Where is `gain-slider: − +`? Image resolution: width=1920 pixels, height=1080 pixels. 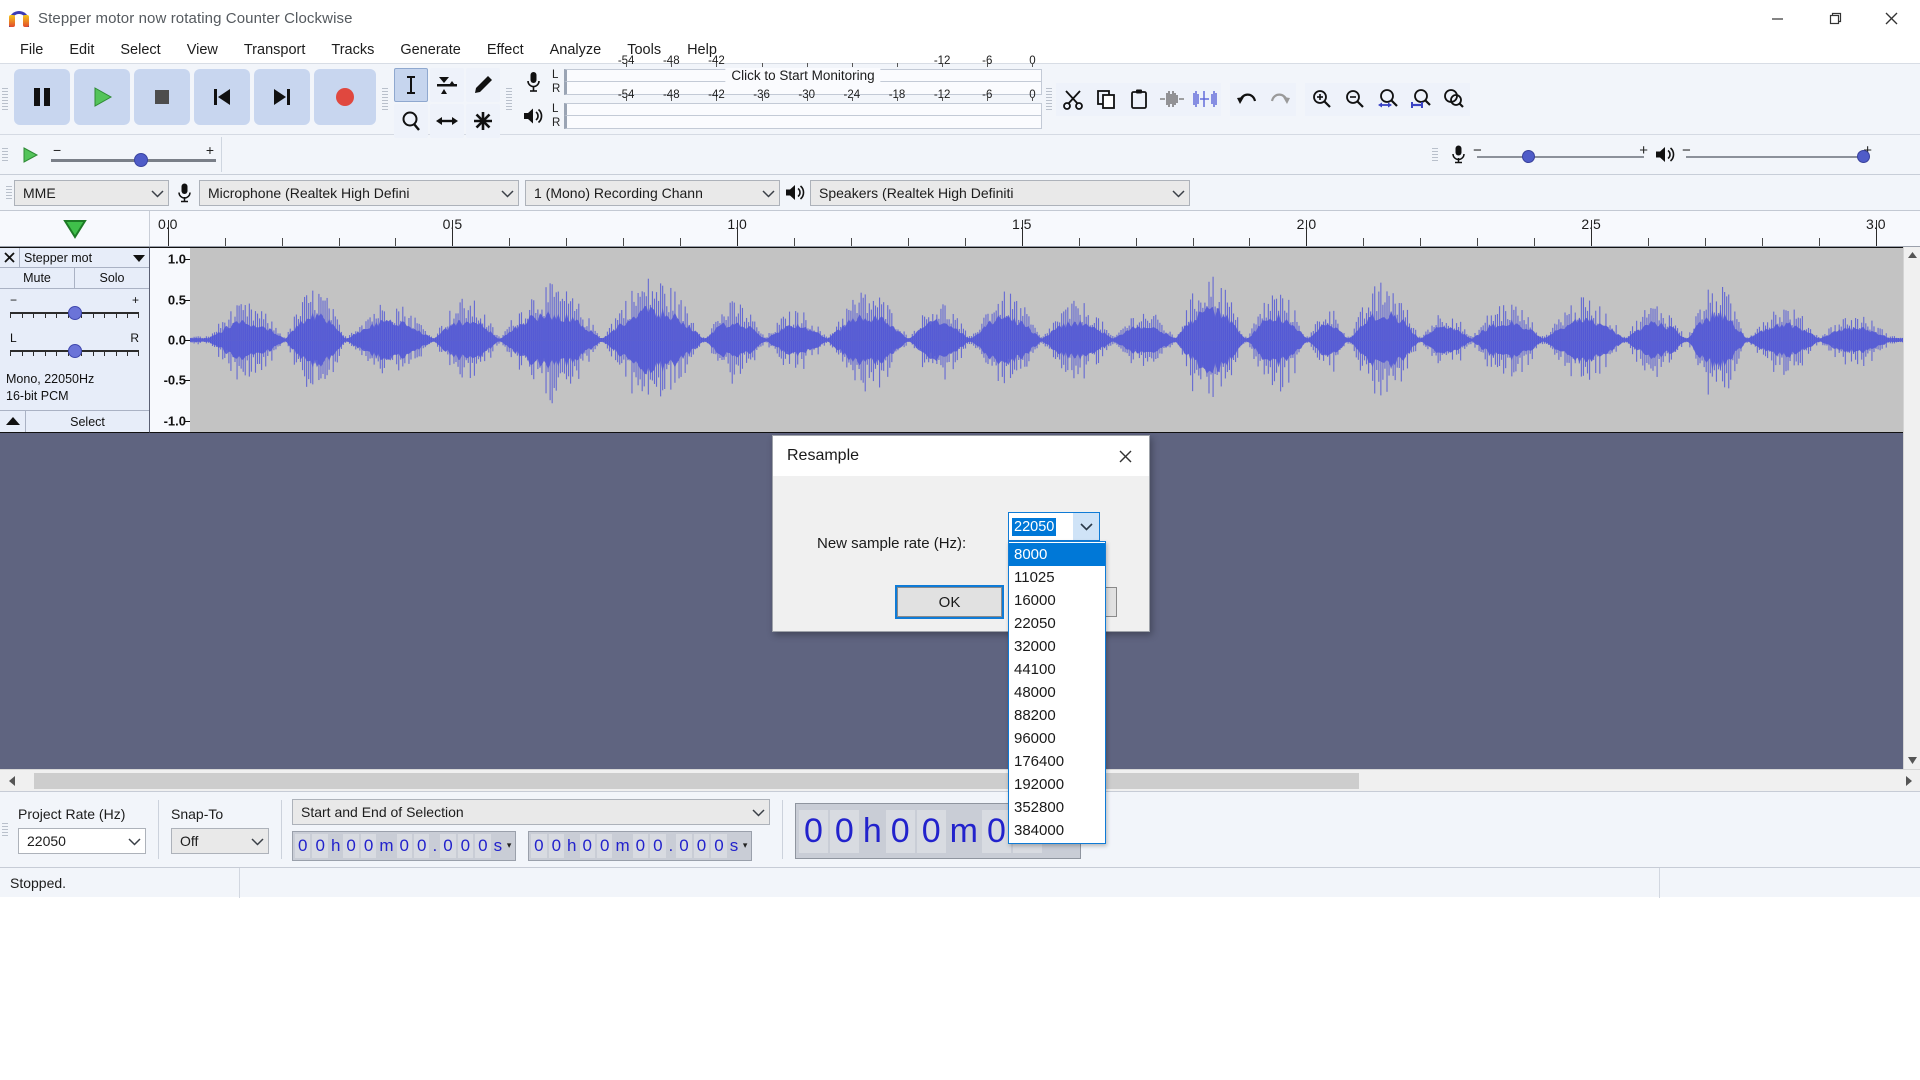
gain-slider: − + is located at coordinates (74, 310).